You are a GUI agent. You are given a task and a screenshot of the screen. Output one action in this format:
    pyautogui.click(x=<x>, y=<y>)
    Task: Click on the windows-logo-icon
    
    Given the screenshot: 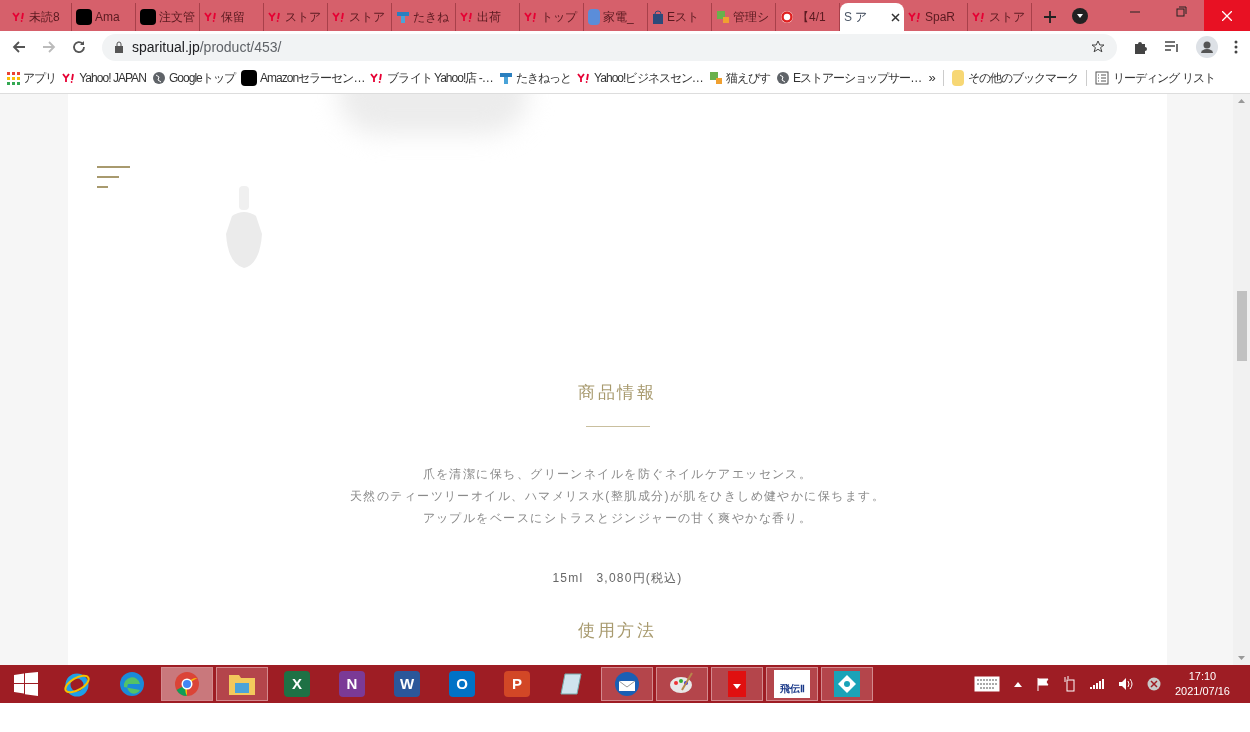 What is the action you would take?
    pyautogui.click(x=26, y=684)
    